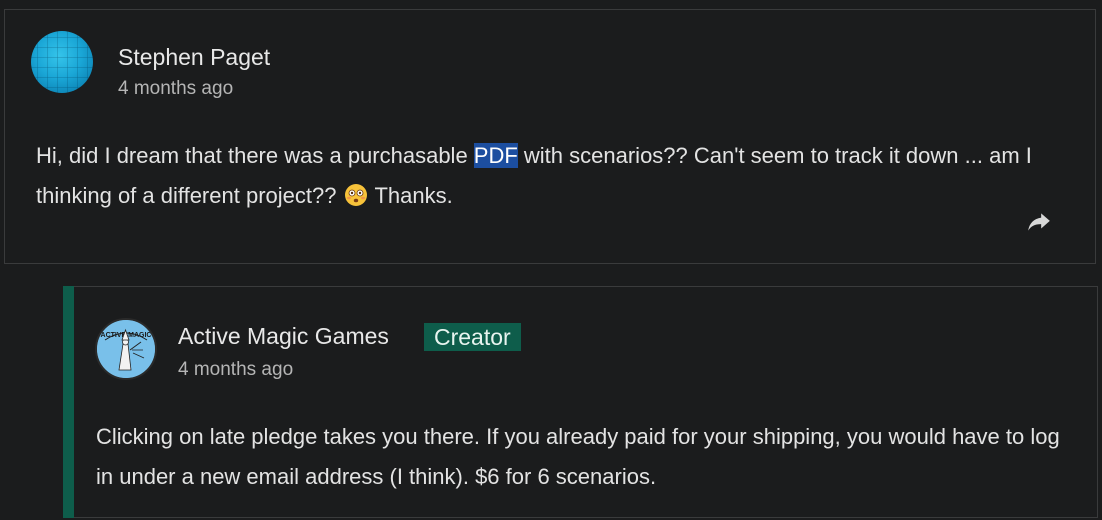  Describe the element at coordinates (235, 370) in the screenshot. I see `reply-timestamp: 4 months ago` at that location.